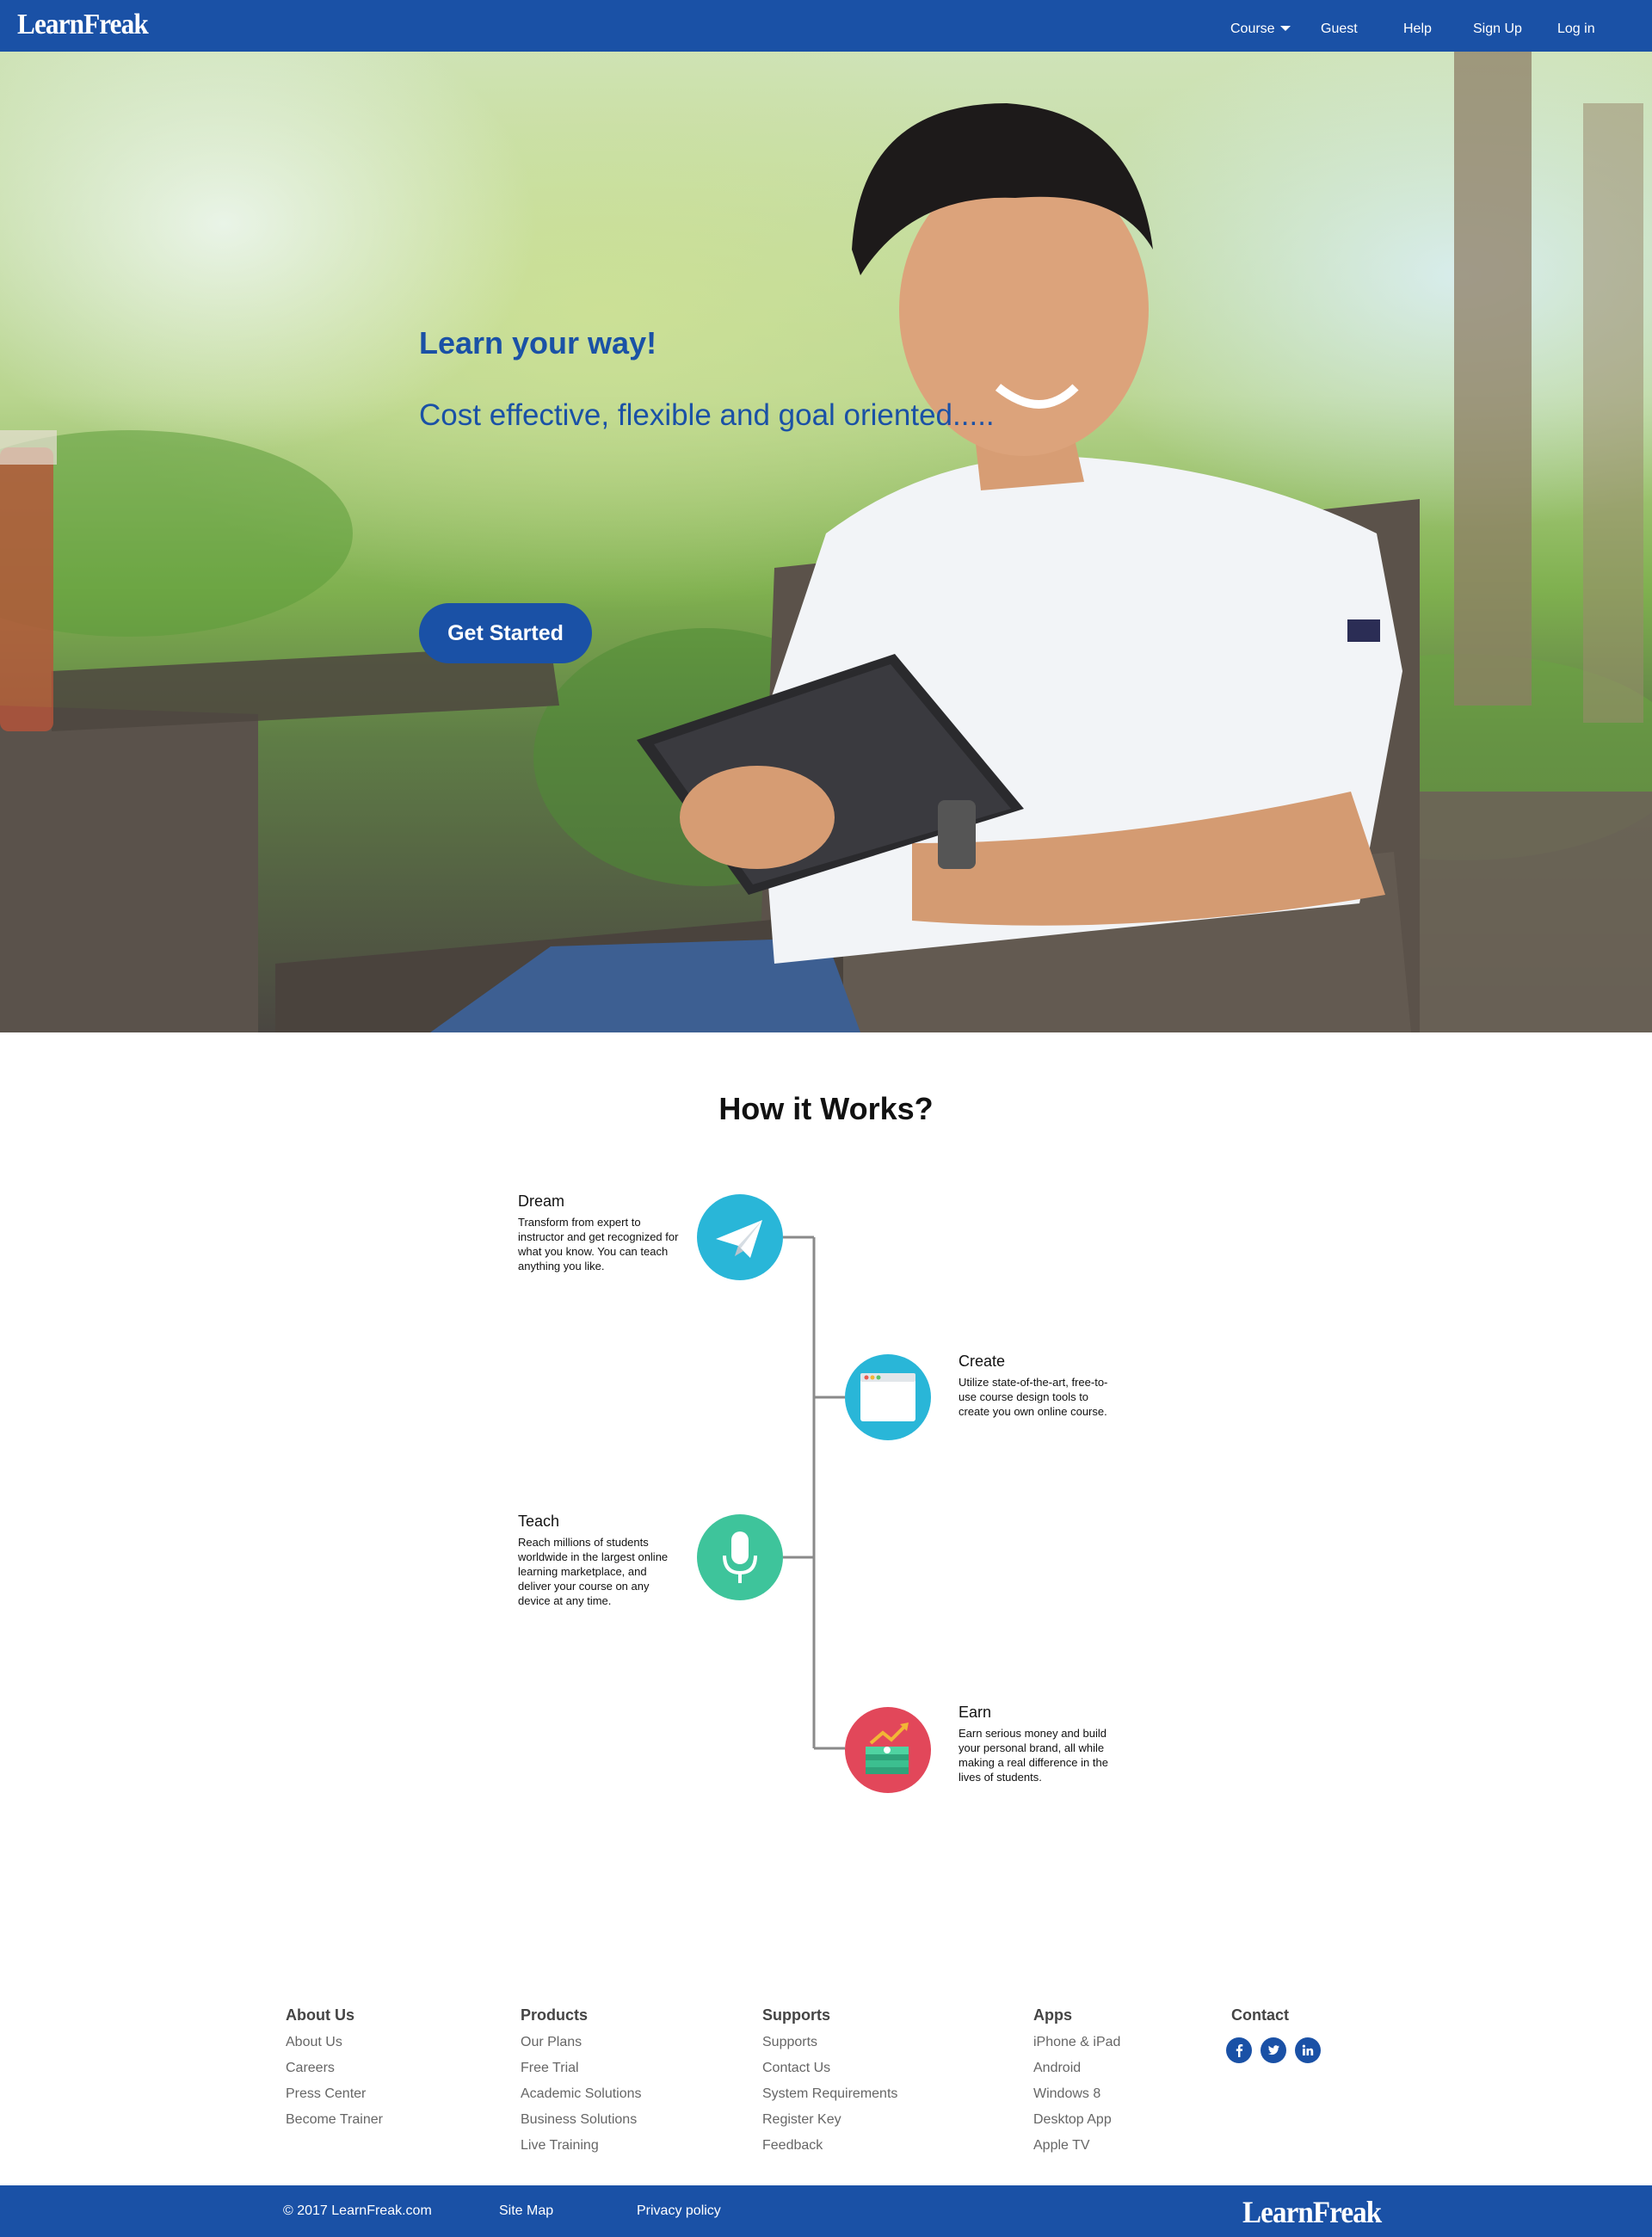  I want to click on step-title: Teach, so click(539, 1521).